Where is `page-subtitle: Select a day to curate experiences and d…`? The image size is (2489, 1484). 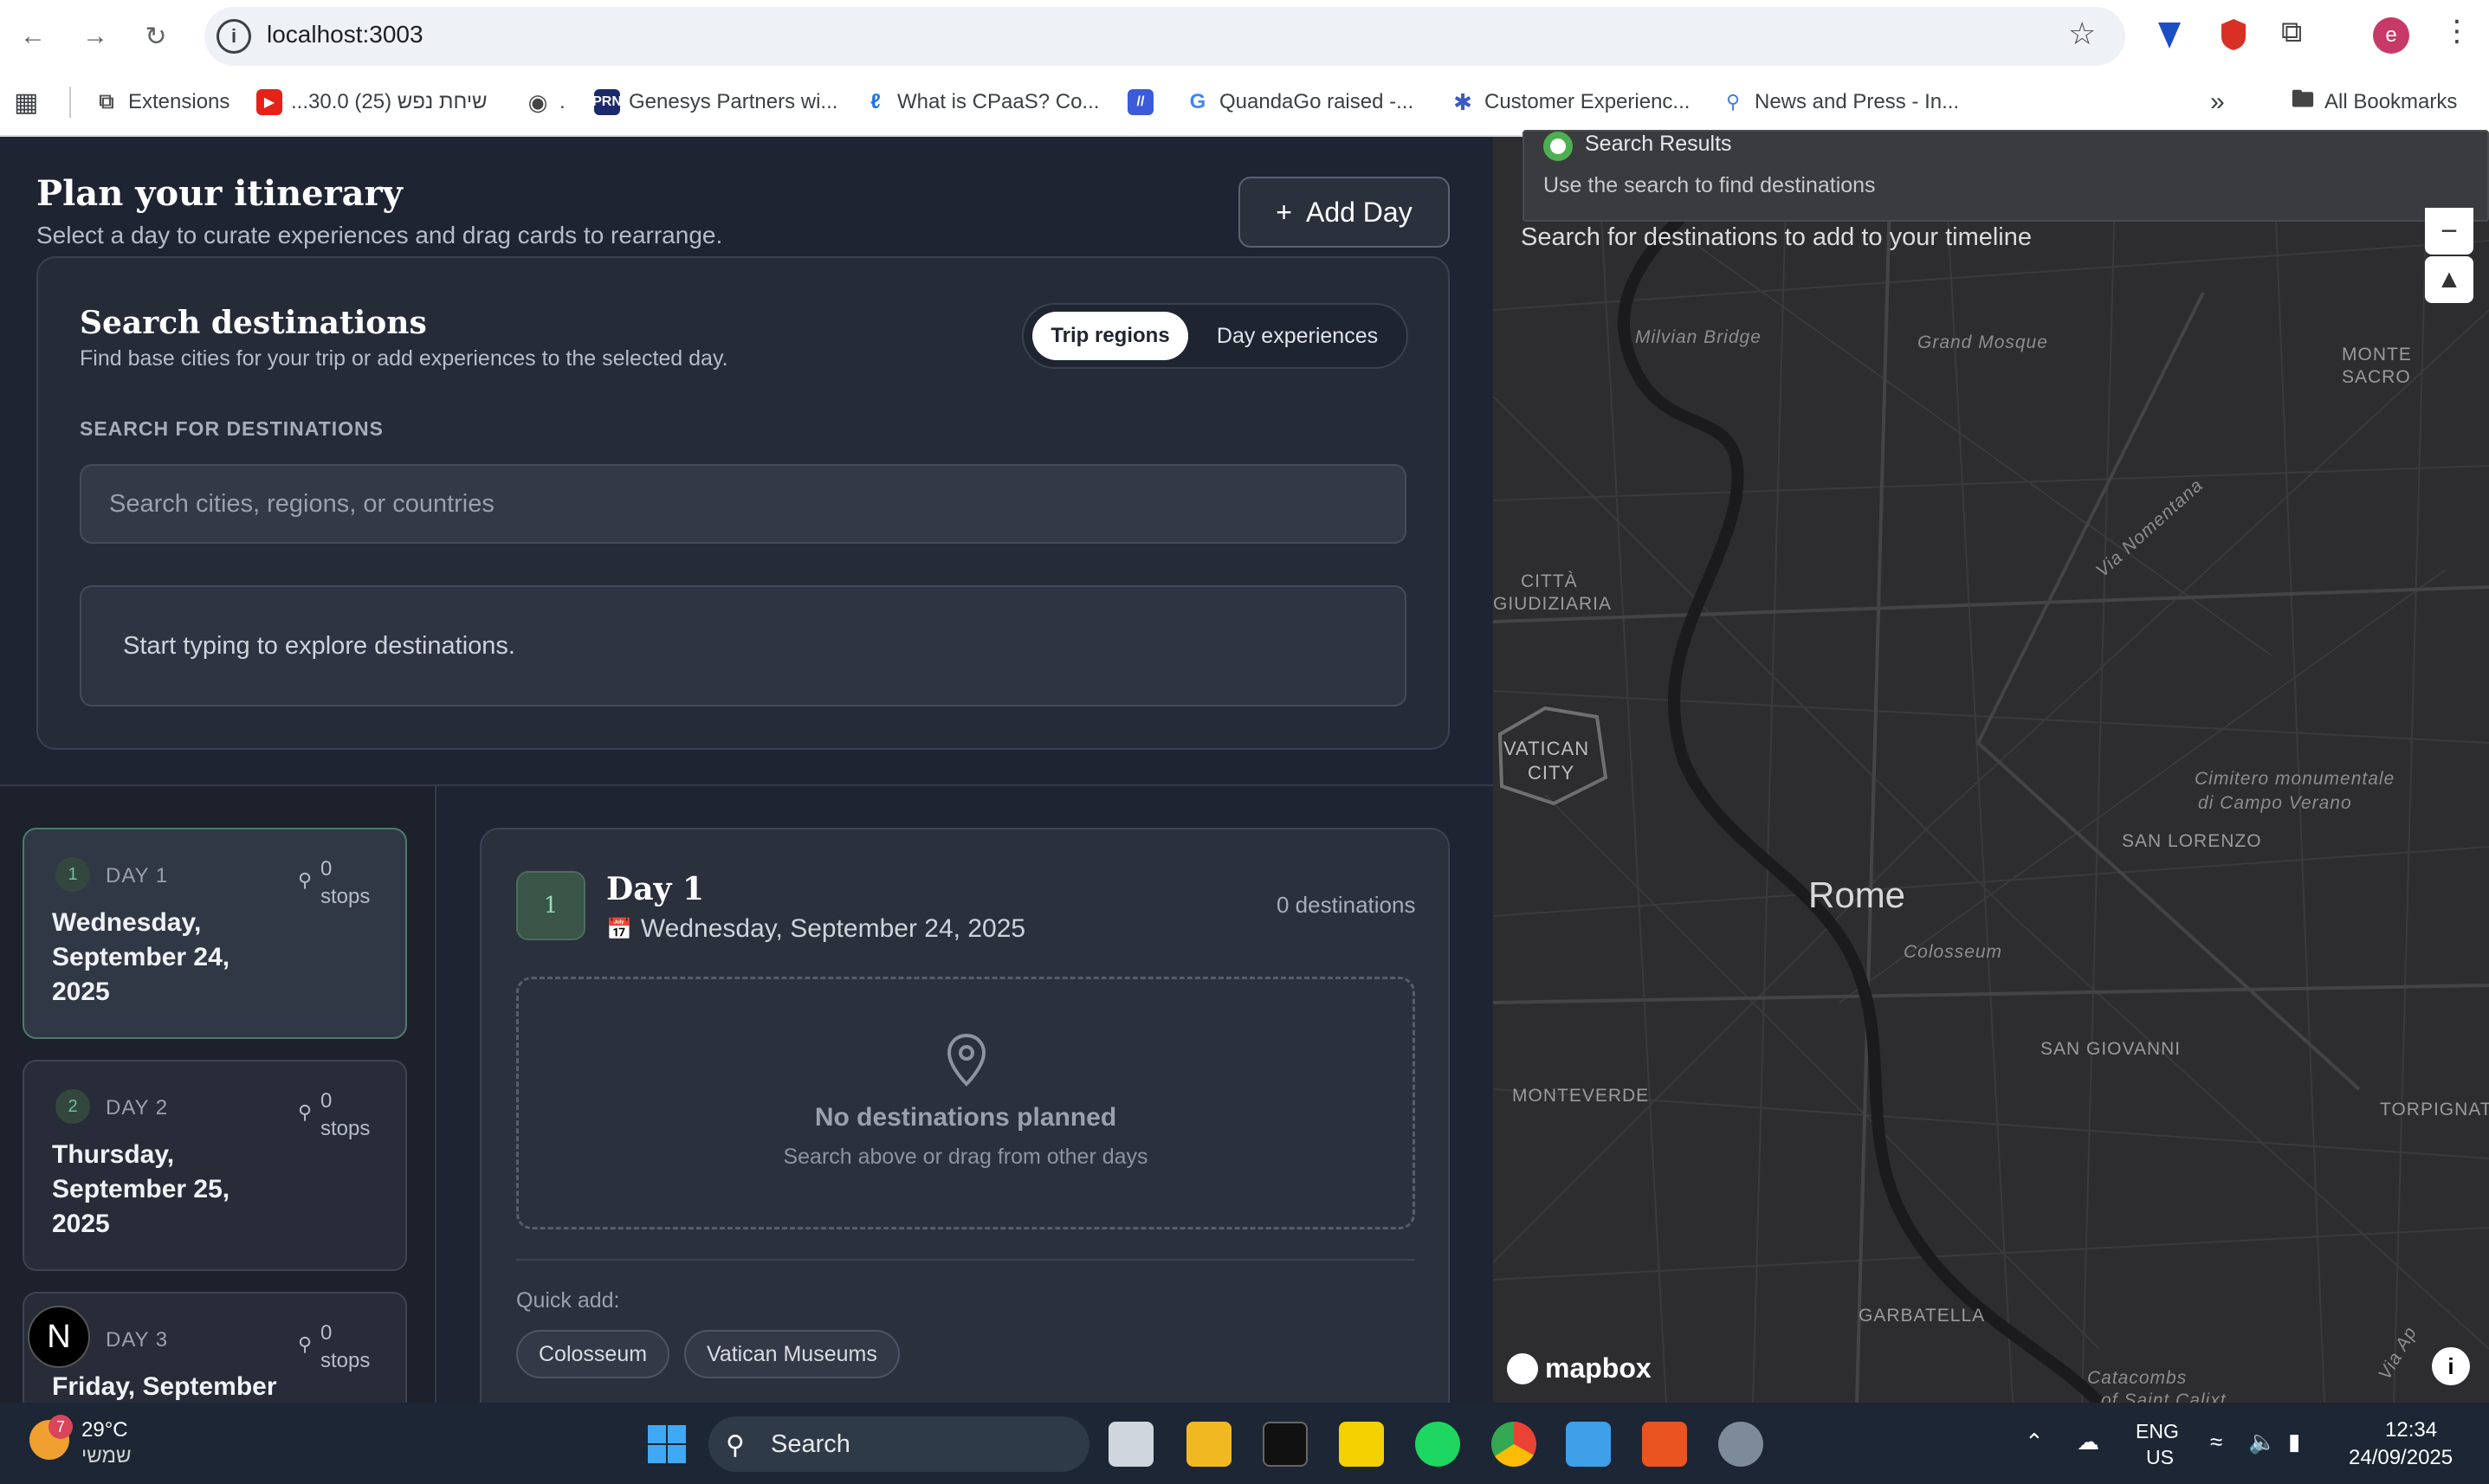
page-subtitle: Select a day to curate experiences and d… is located at coordinates (379, 235).